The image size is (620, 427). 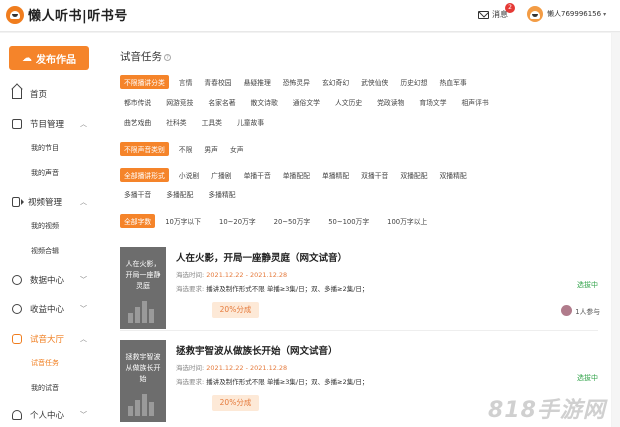 I want to click on cover-graphic, so click(x=143, y=405).